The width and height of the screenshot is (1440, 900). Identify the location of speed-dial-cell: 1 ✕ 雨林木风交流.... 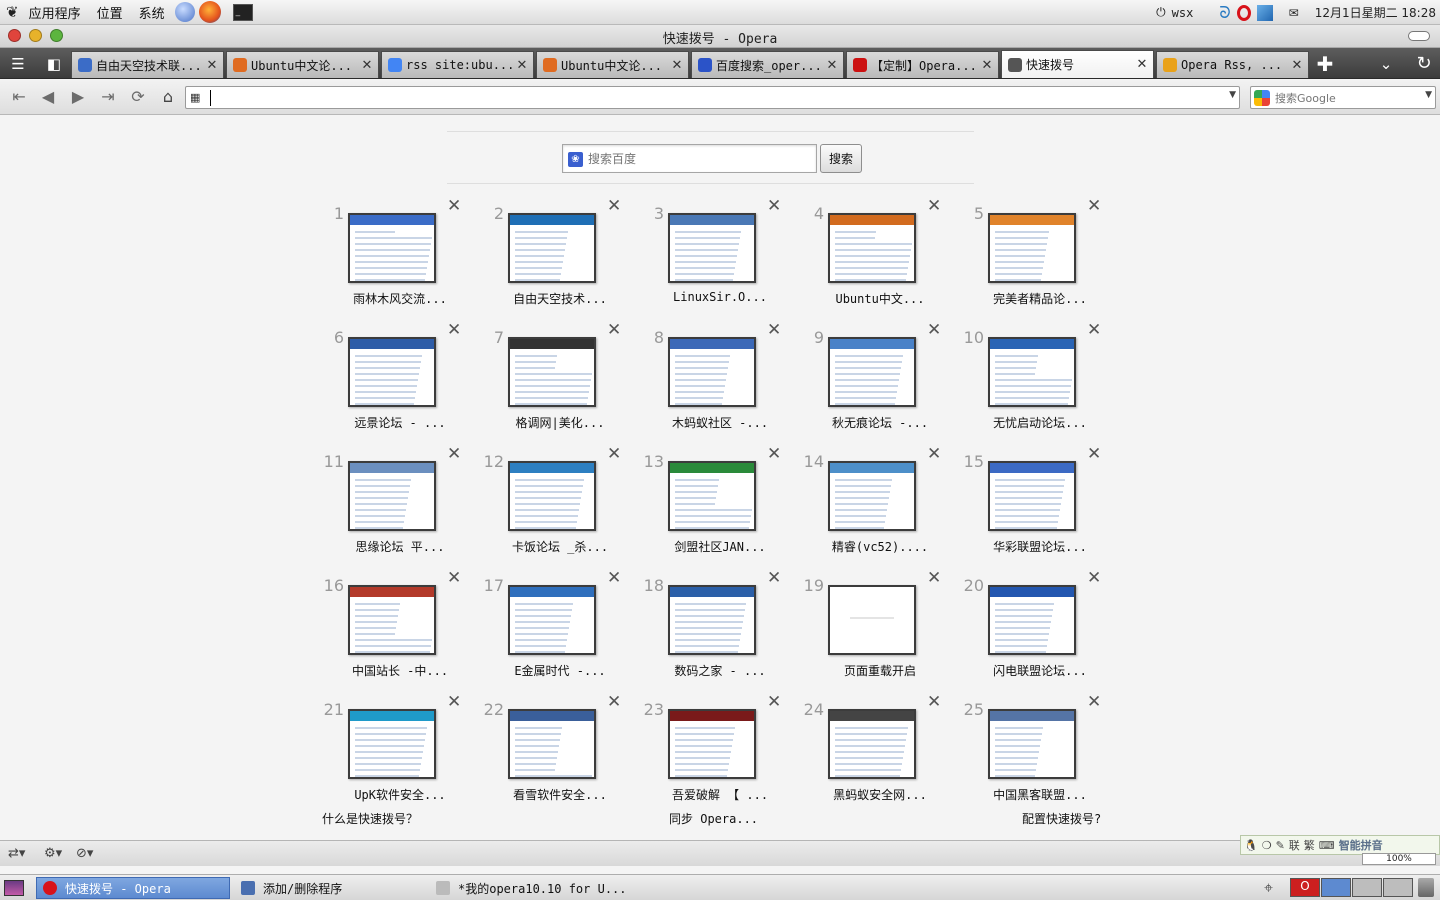
(400, 256).